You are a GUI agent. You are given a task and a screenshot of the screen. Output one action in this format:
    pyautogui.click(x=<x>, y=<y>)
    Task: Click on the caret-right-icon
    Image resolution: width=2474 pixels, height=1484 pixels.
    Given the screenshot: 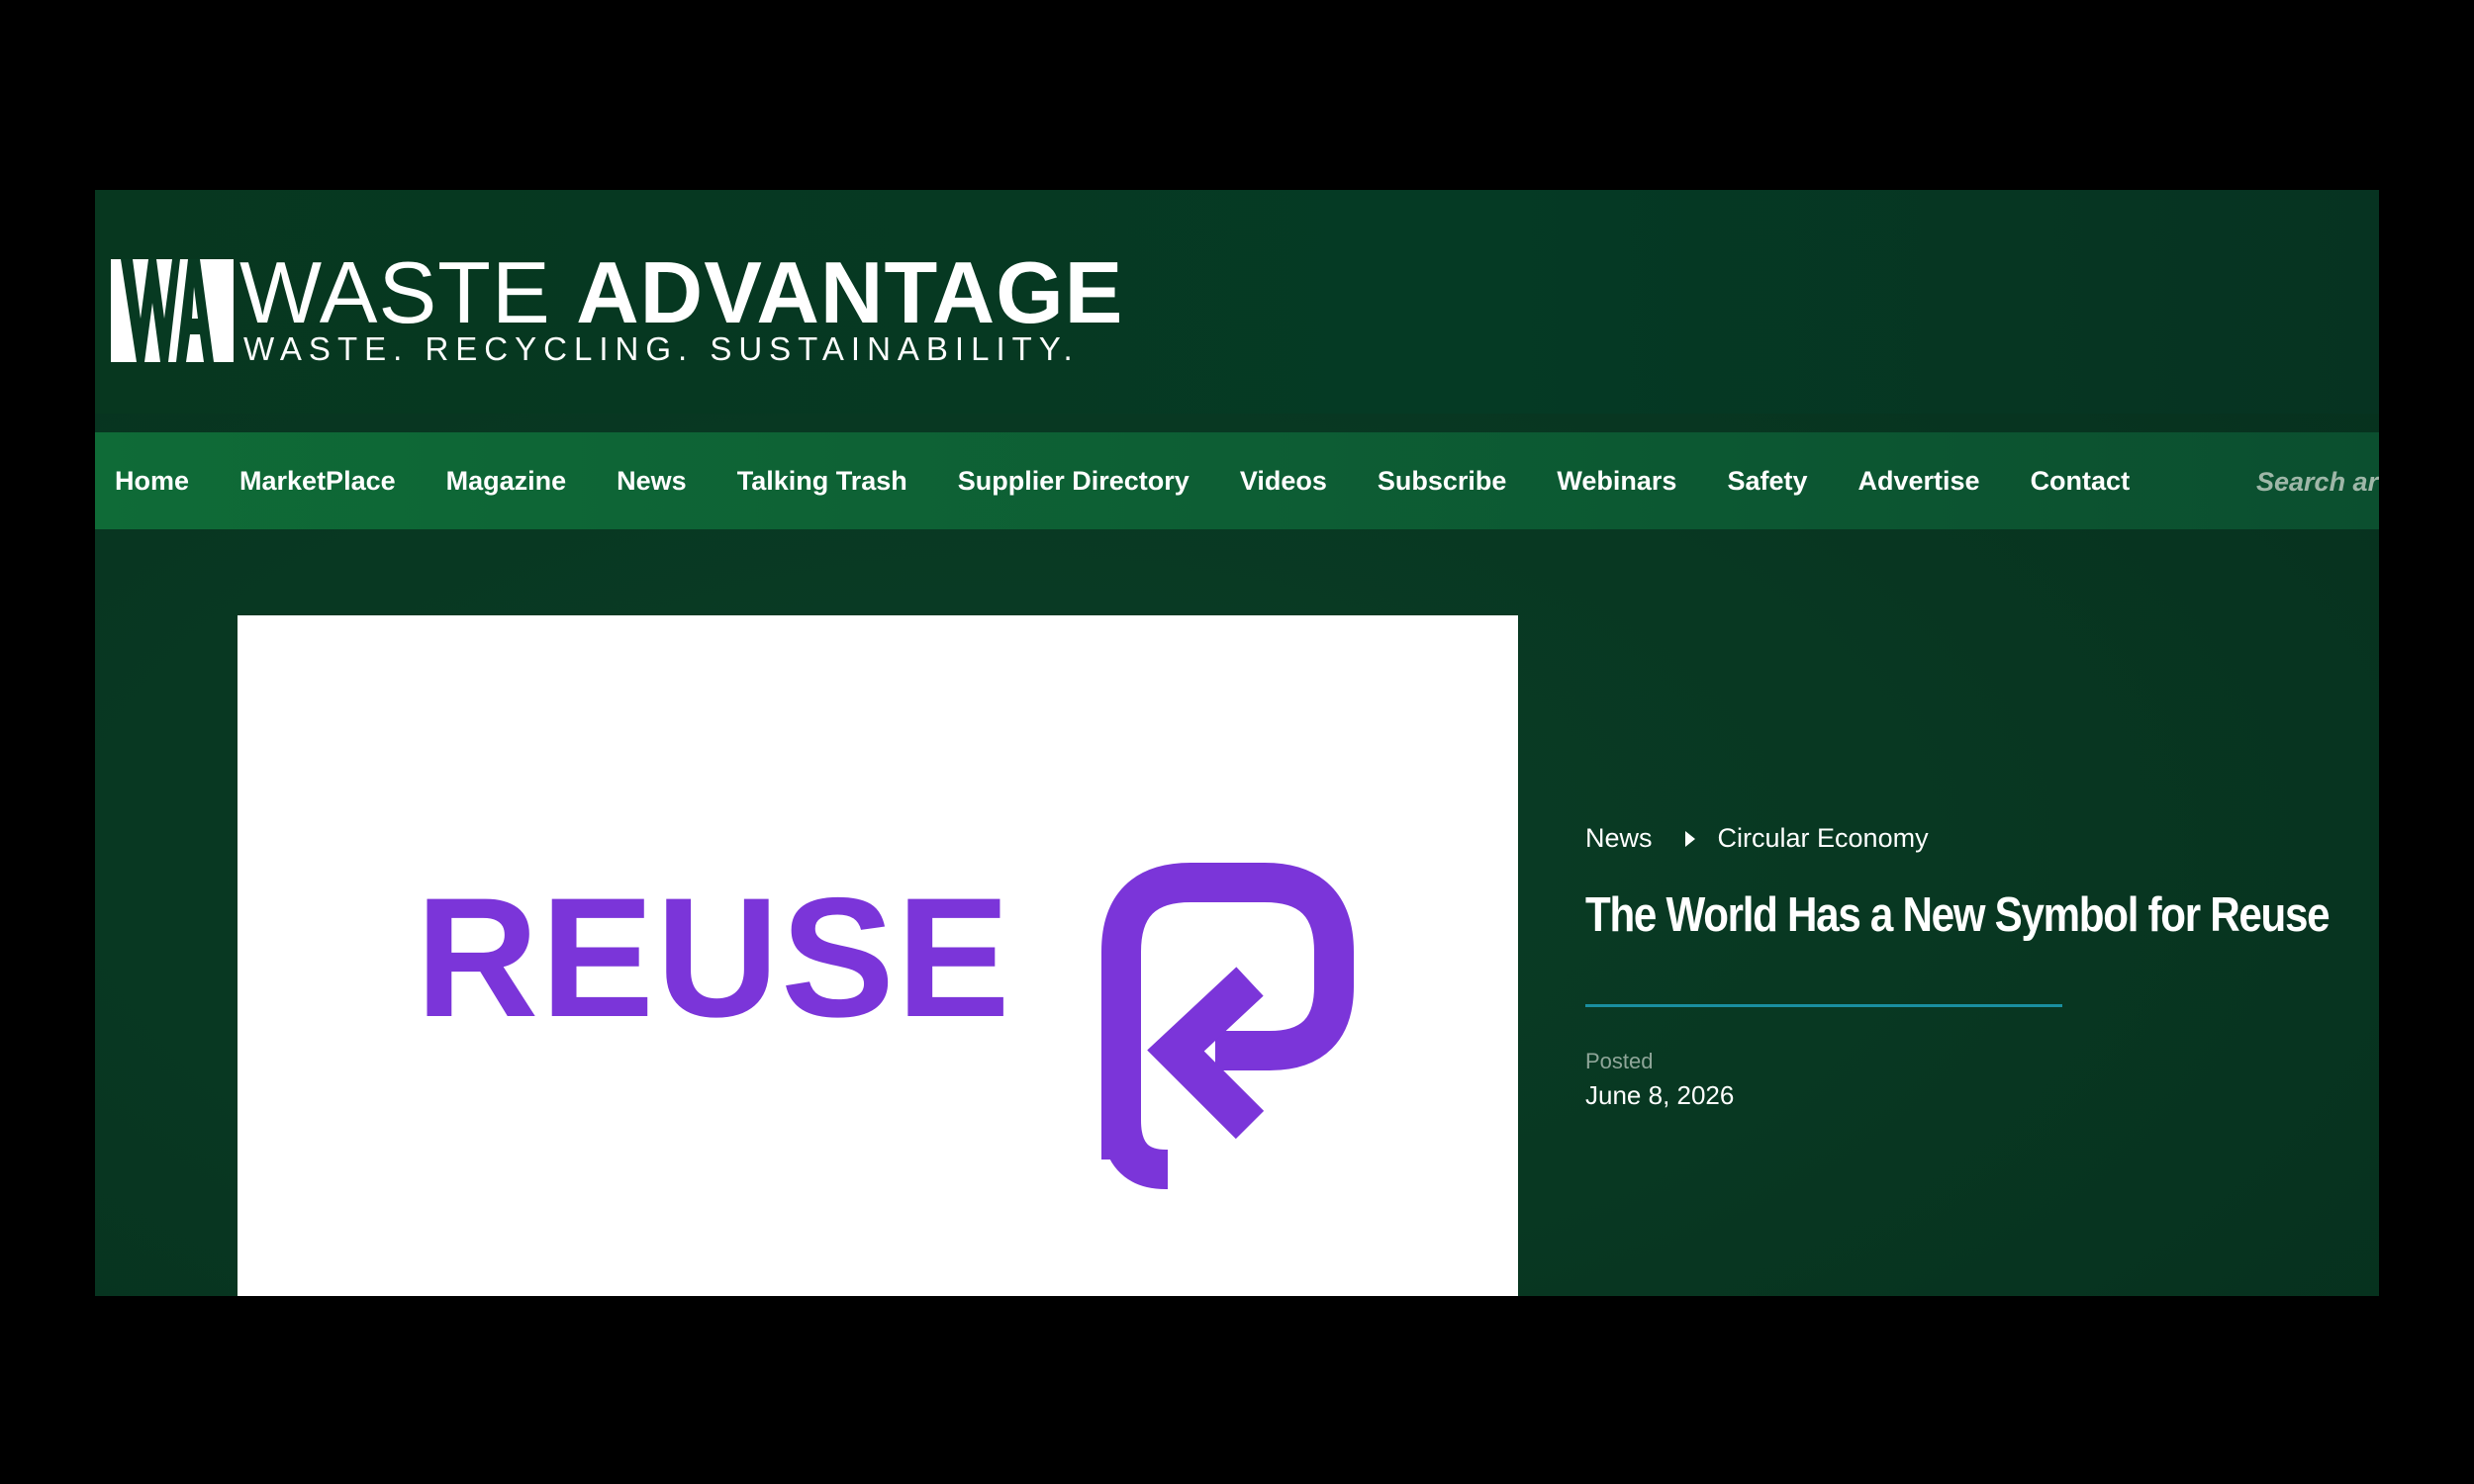 What is the action you would take?
    pyautogui.click(x=1690, y=838)
    